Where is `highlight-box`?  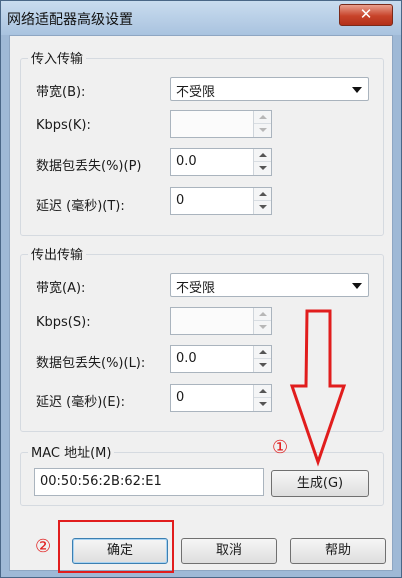
highlight-box is located at coordinates (116, 546).